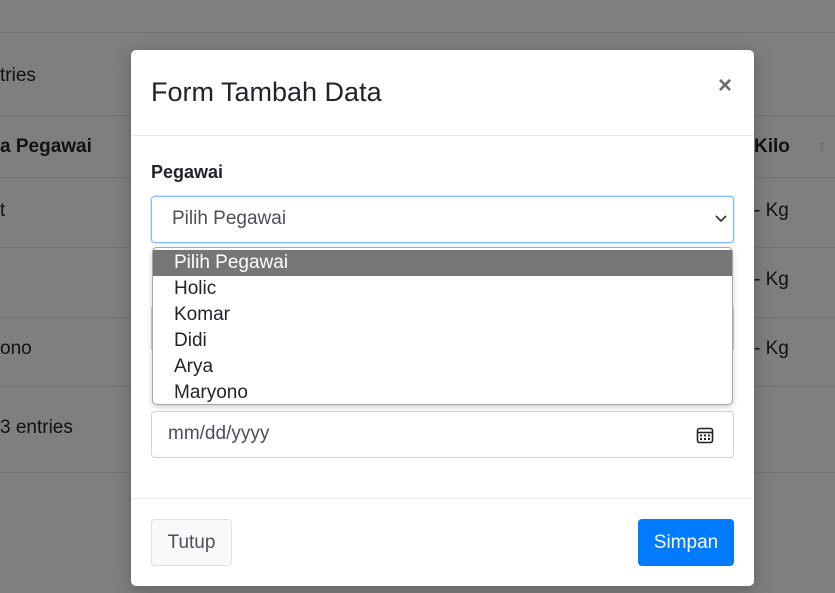 Image resolution: width=835 pixels, height=593 pixels. What do you see at coordinates (442, 392) in the screenshot?
I see `dropdown-option: Maryono` at bounding box center [442, 392].